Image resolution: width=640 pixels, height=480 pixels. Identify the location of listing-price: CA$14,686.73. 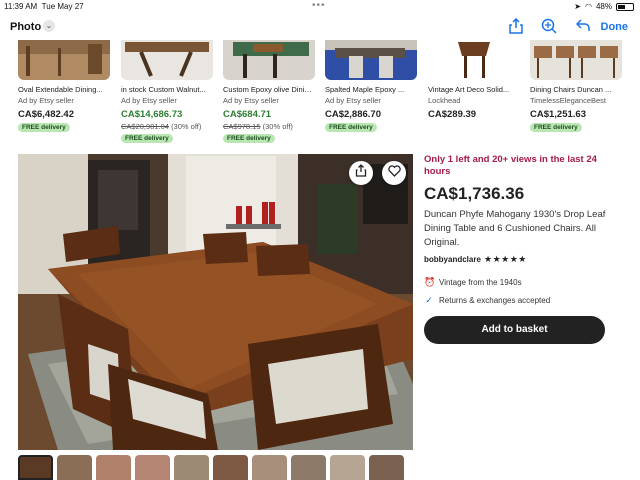
(152, 114).